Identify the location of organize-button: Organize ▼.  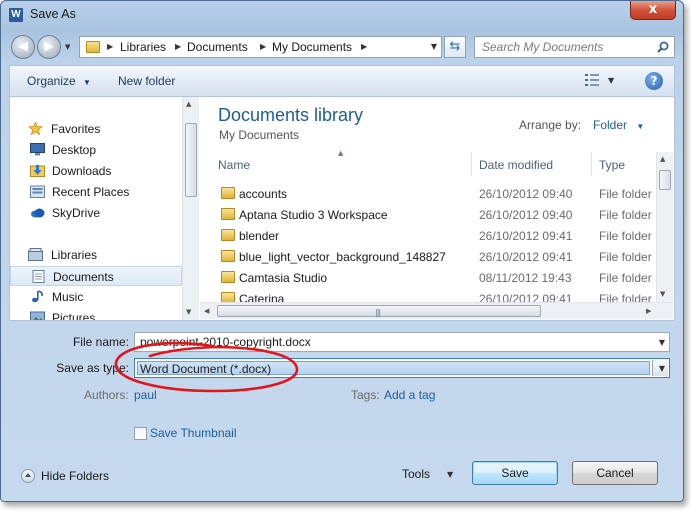
(59, 81).